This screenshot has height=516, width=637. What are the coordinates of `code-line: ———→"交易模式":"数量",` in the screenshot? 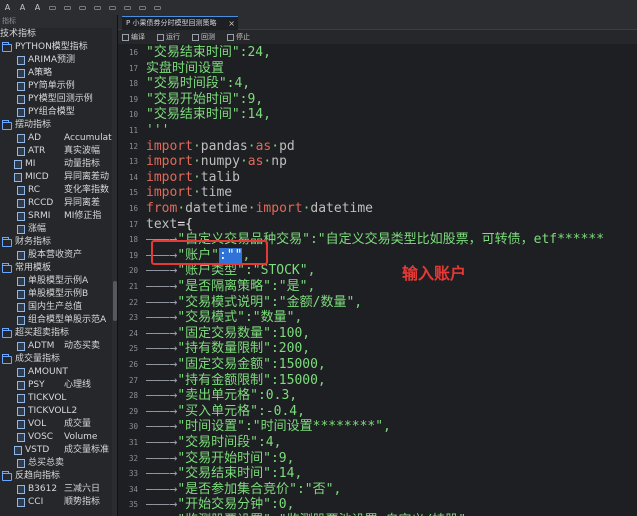 It's located at (224, 318).